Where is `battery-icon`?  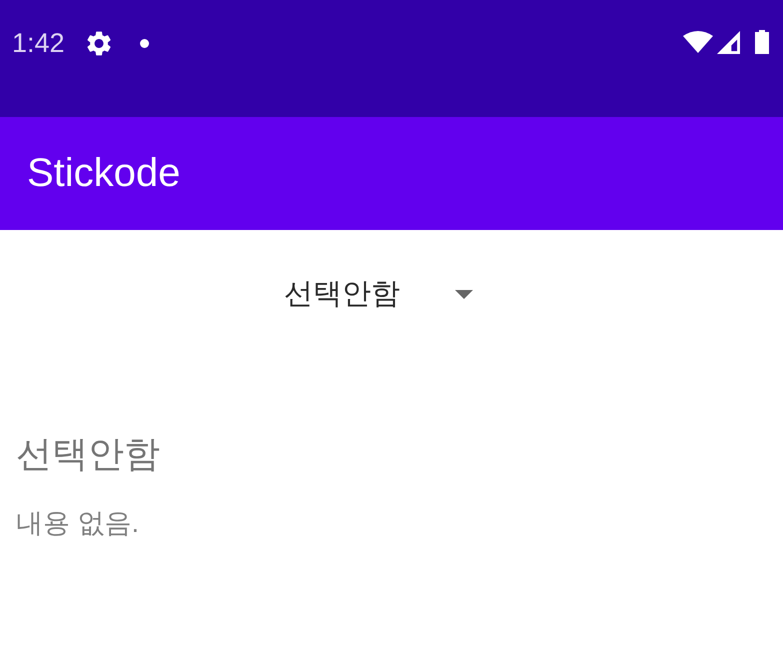 battery-icon is located at coordinates (762, 42).